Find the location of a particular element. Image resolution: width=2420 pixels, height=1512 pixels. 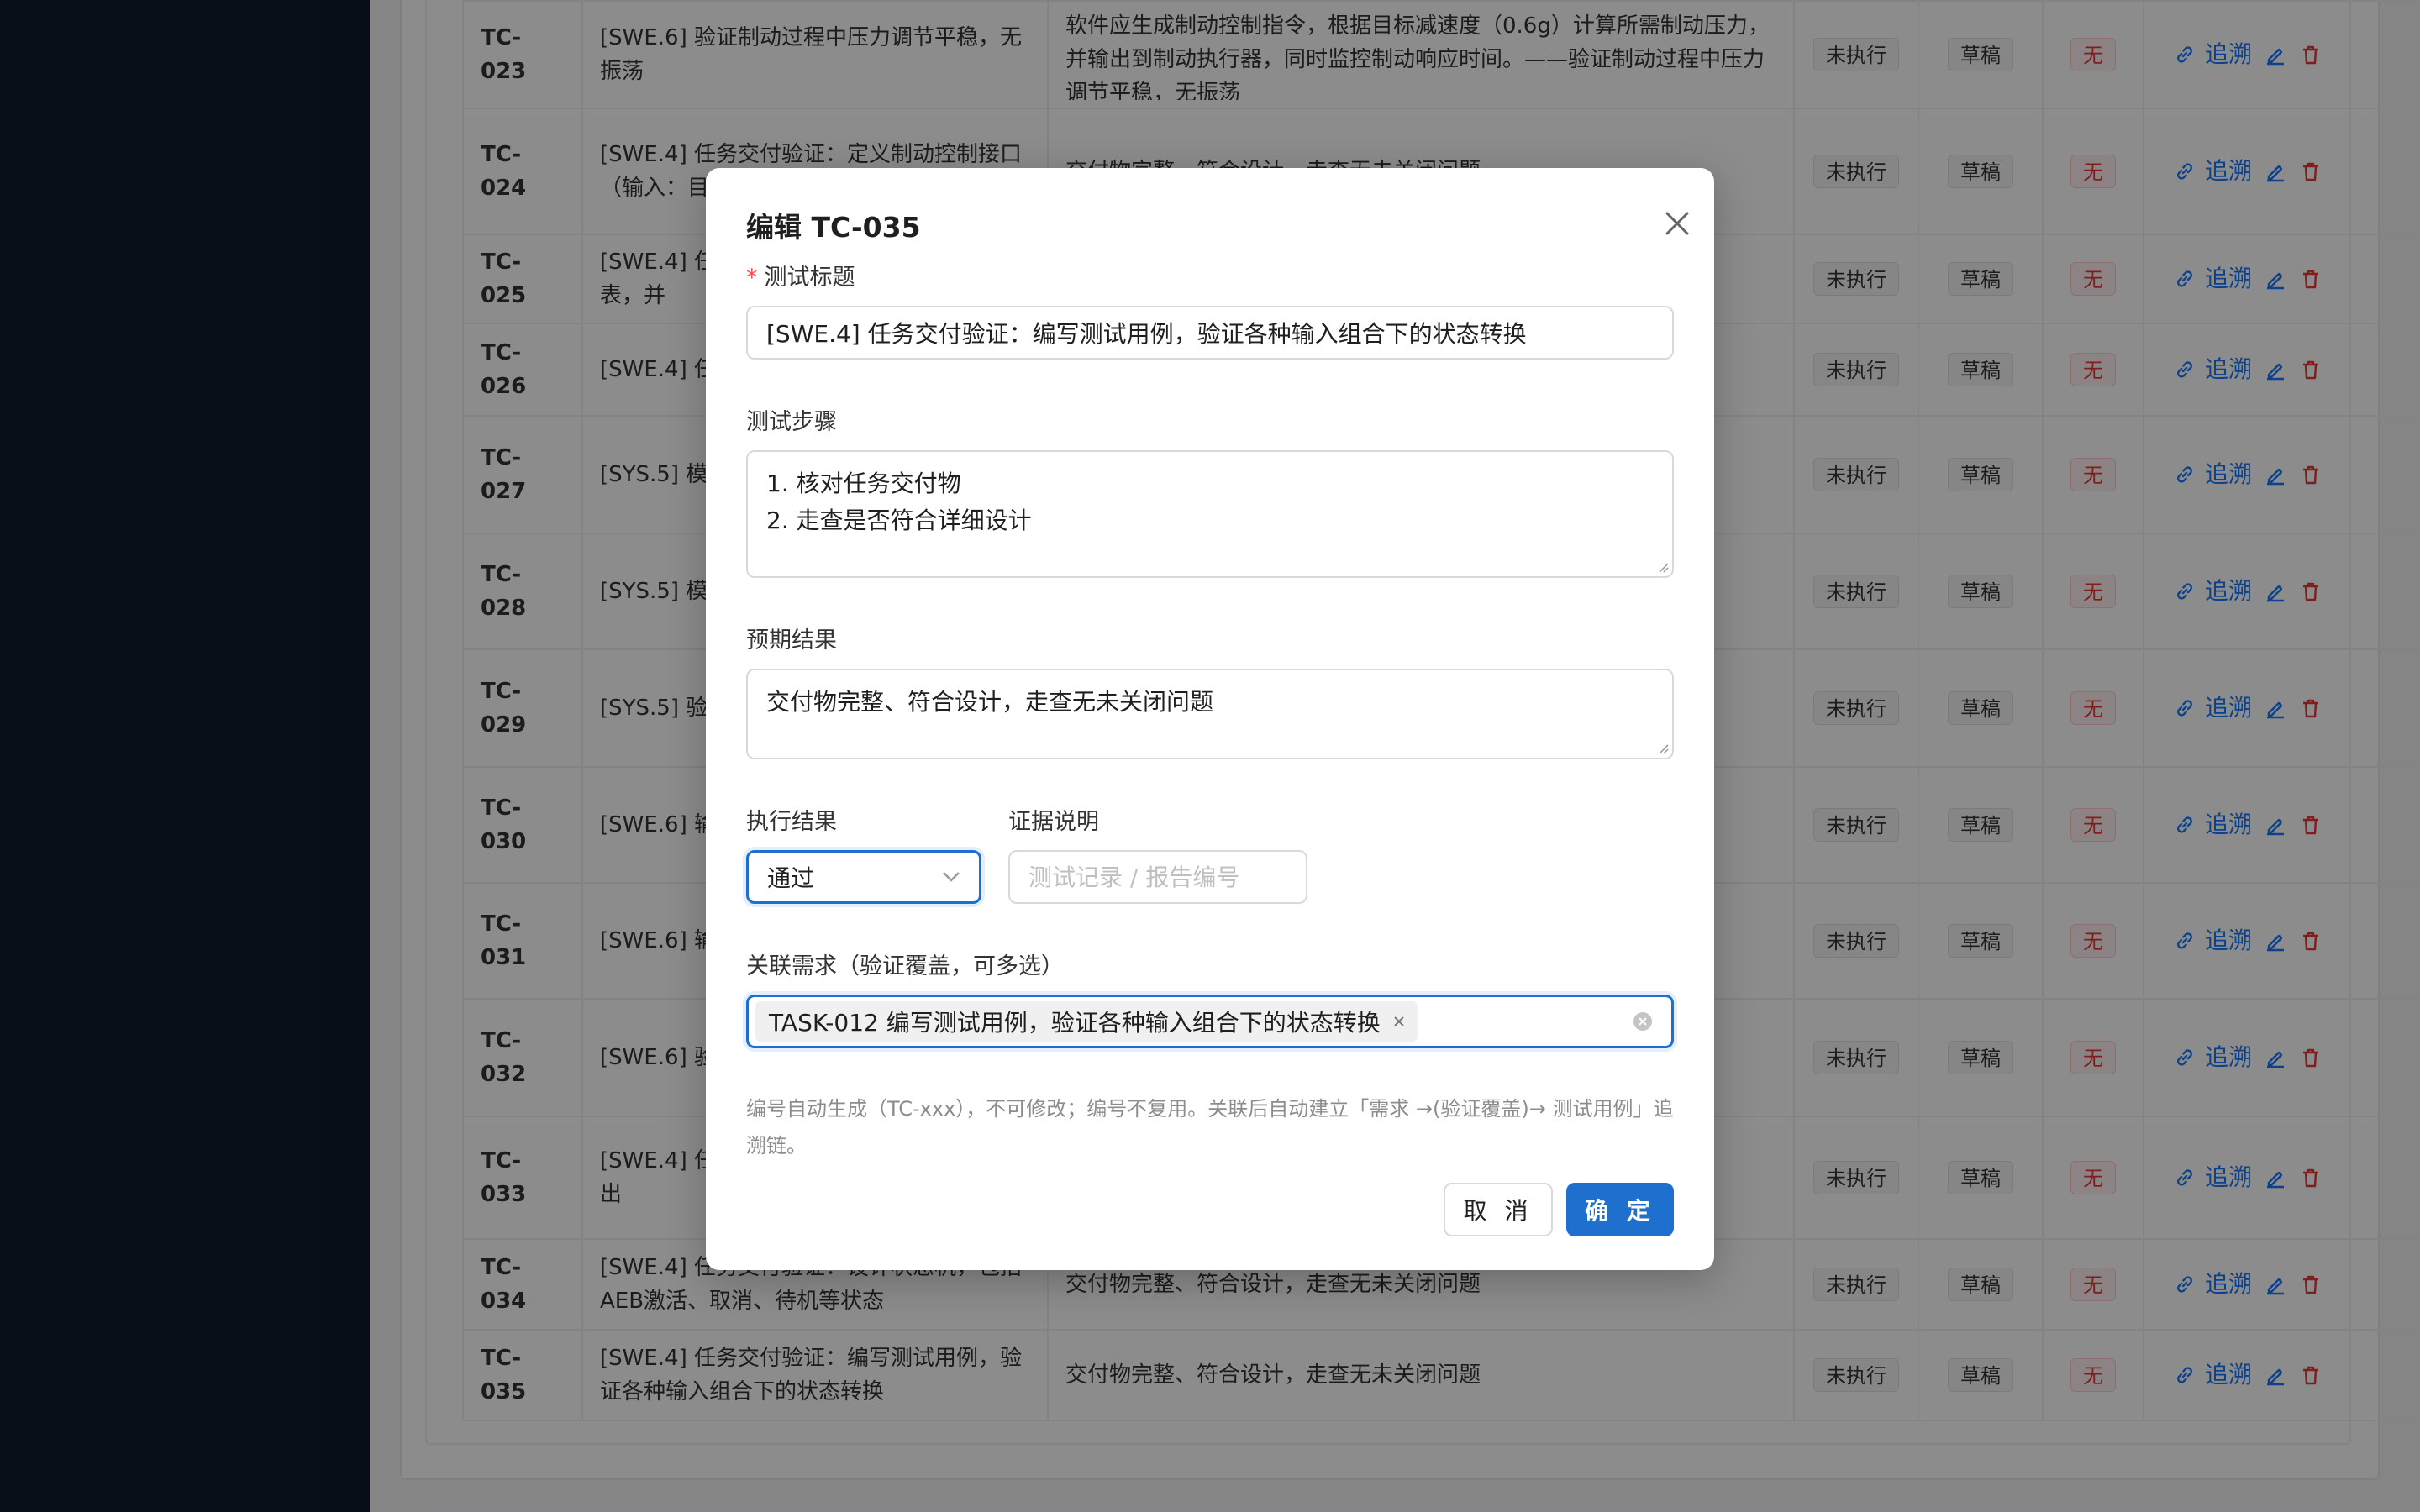

title-field-label: * 测试标题 is located at coordinates (800, 275).